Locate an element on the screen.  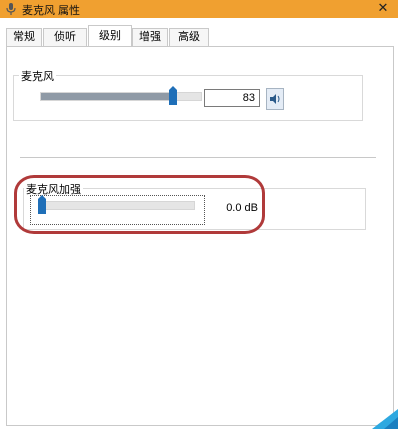
corner-decoration is located at coordinates (385, 419).